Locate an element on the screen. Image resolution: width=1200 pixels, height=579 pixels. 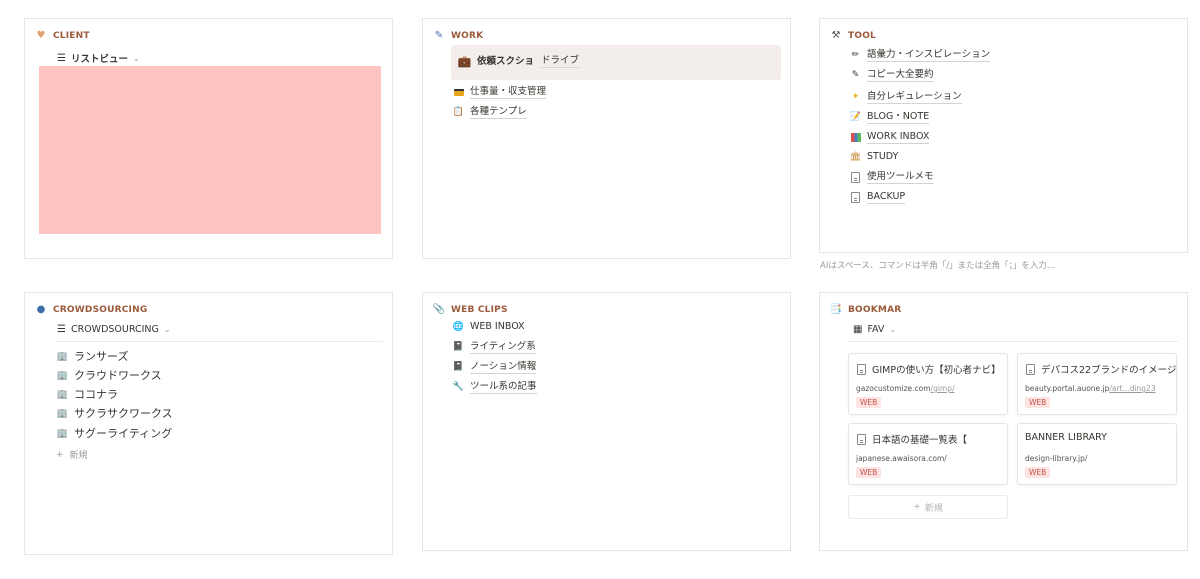
bookmark-card-title: GIMPの使い方【初心者ナビ】 is located at coordinates (928, 369).